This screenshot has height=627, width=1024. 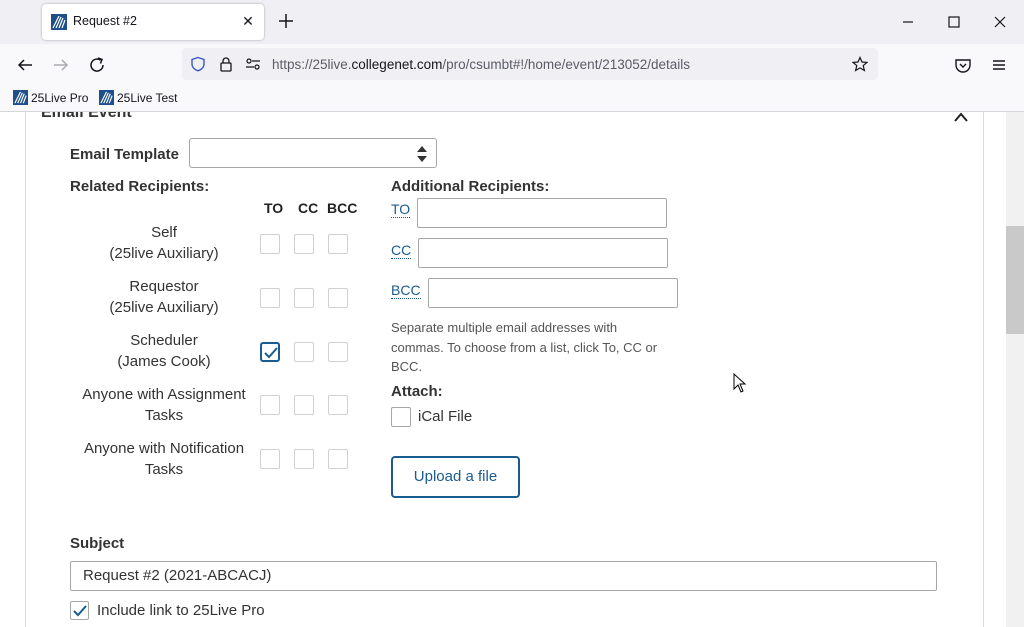 What do you see at coordinates (164, 448) in the screenshot?
I see `recipient-name: Anyone with Notification` at bounding box center [164, 448].